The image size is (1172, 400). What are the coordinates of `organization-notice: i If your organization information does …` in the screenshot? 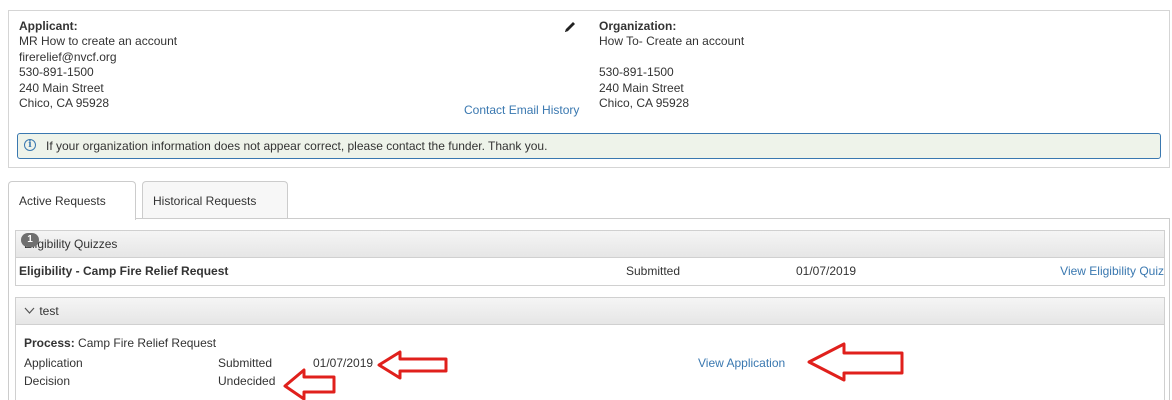 It's located at (589, 146).